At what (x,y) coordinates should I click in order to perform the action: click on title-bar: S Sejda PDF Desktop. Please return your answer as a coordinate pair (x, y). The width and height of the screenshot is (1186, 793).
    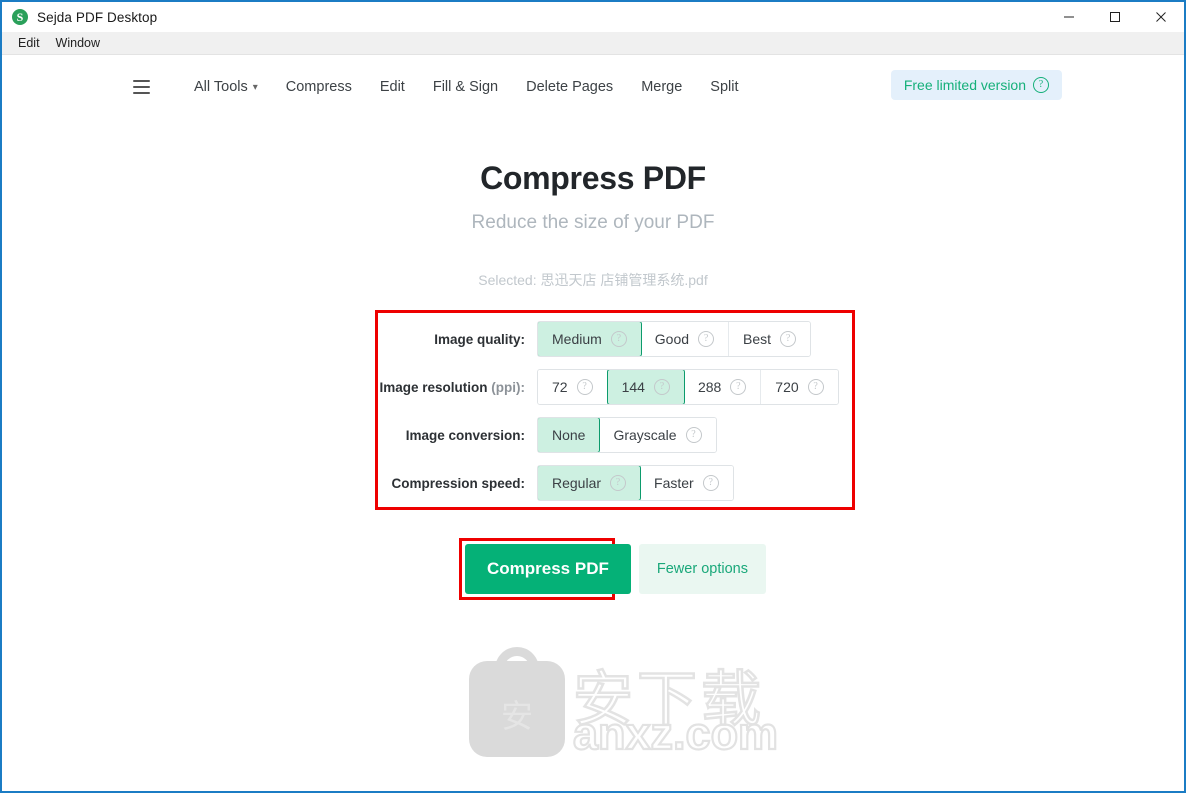
    Looking at the image, I should click on (593, 16).